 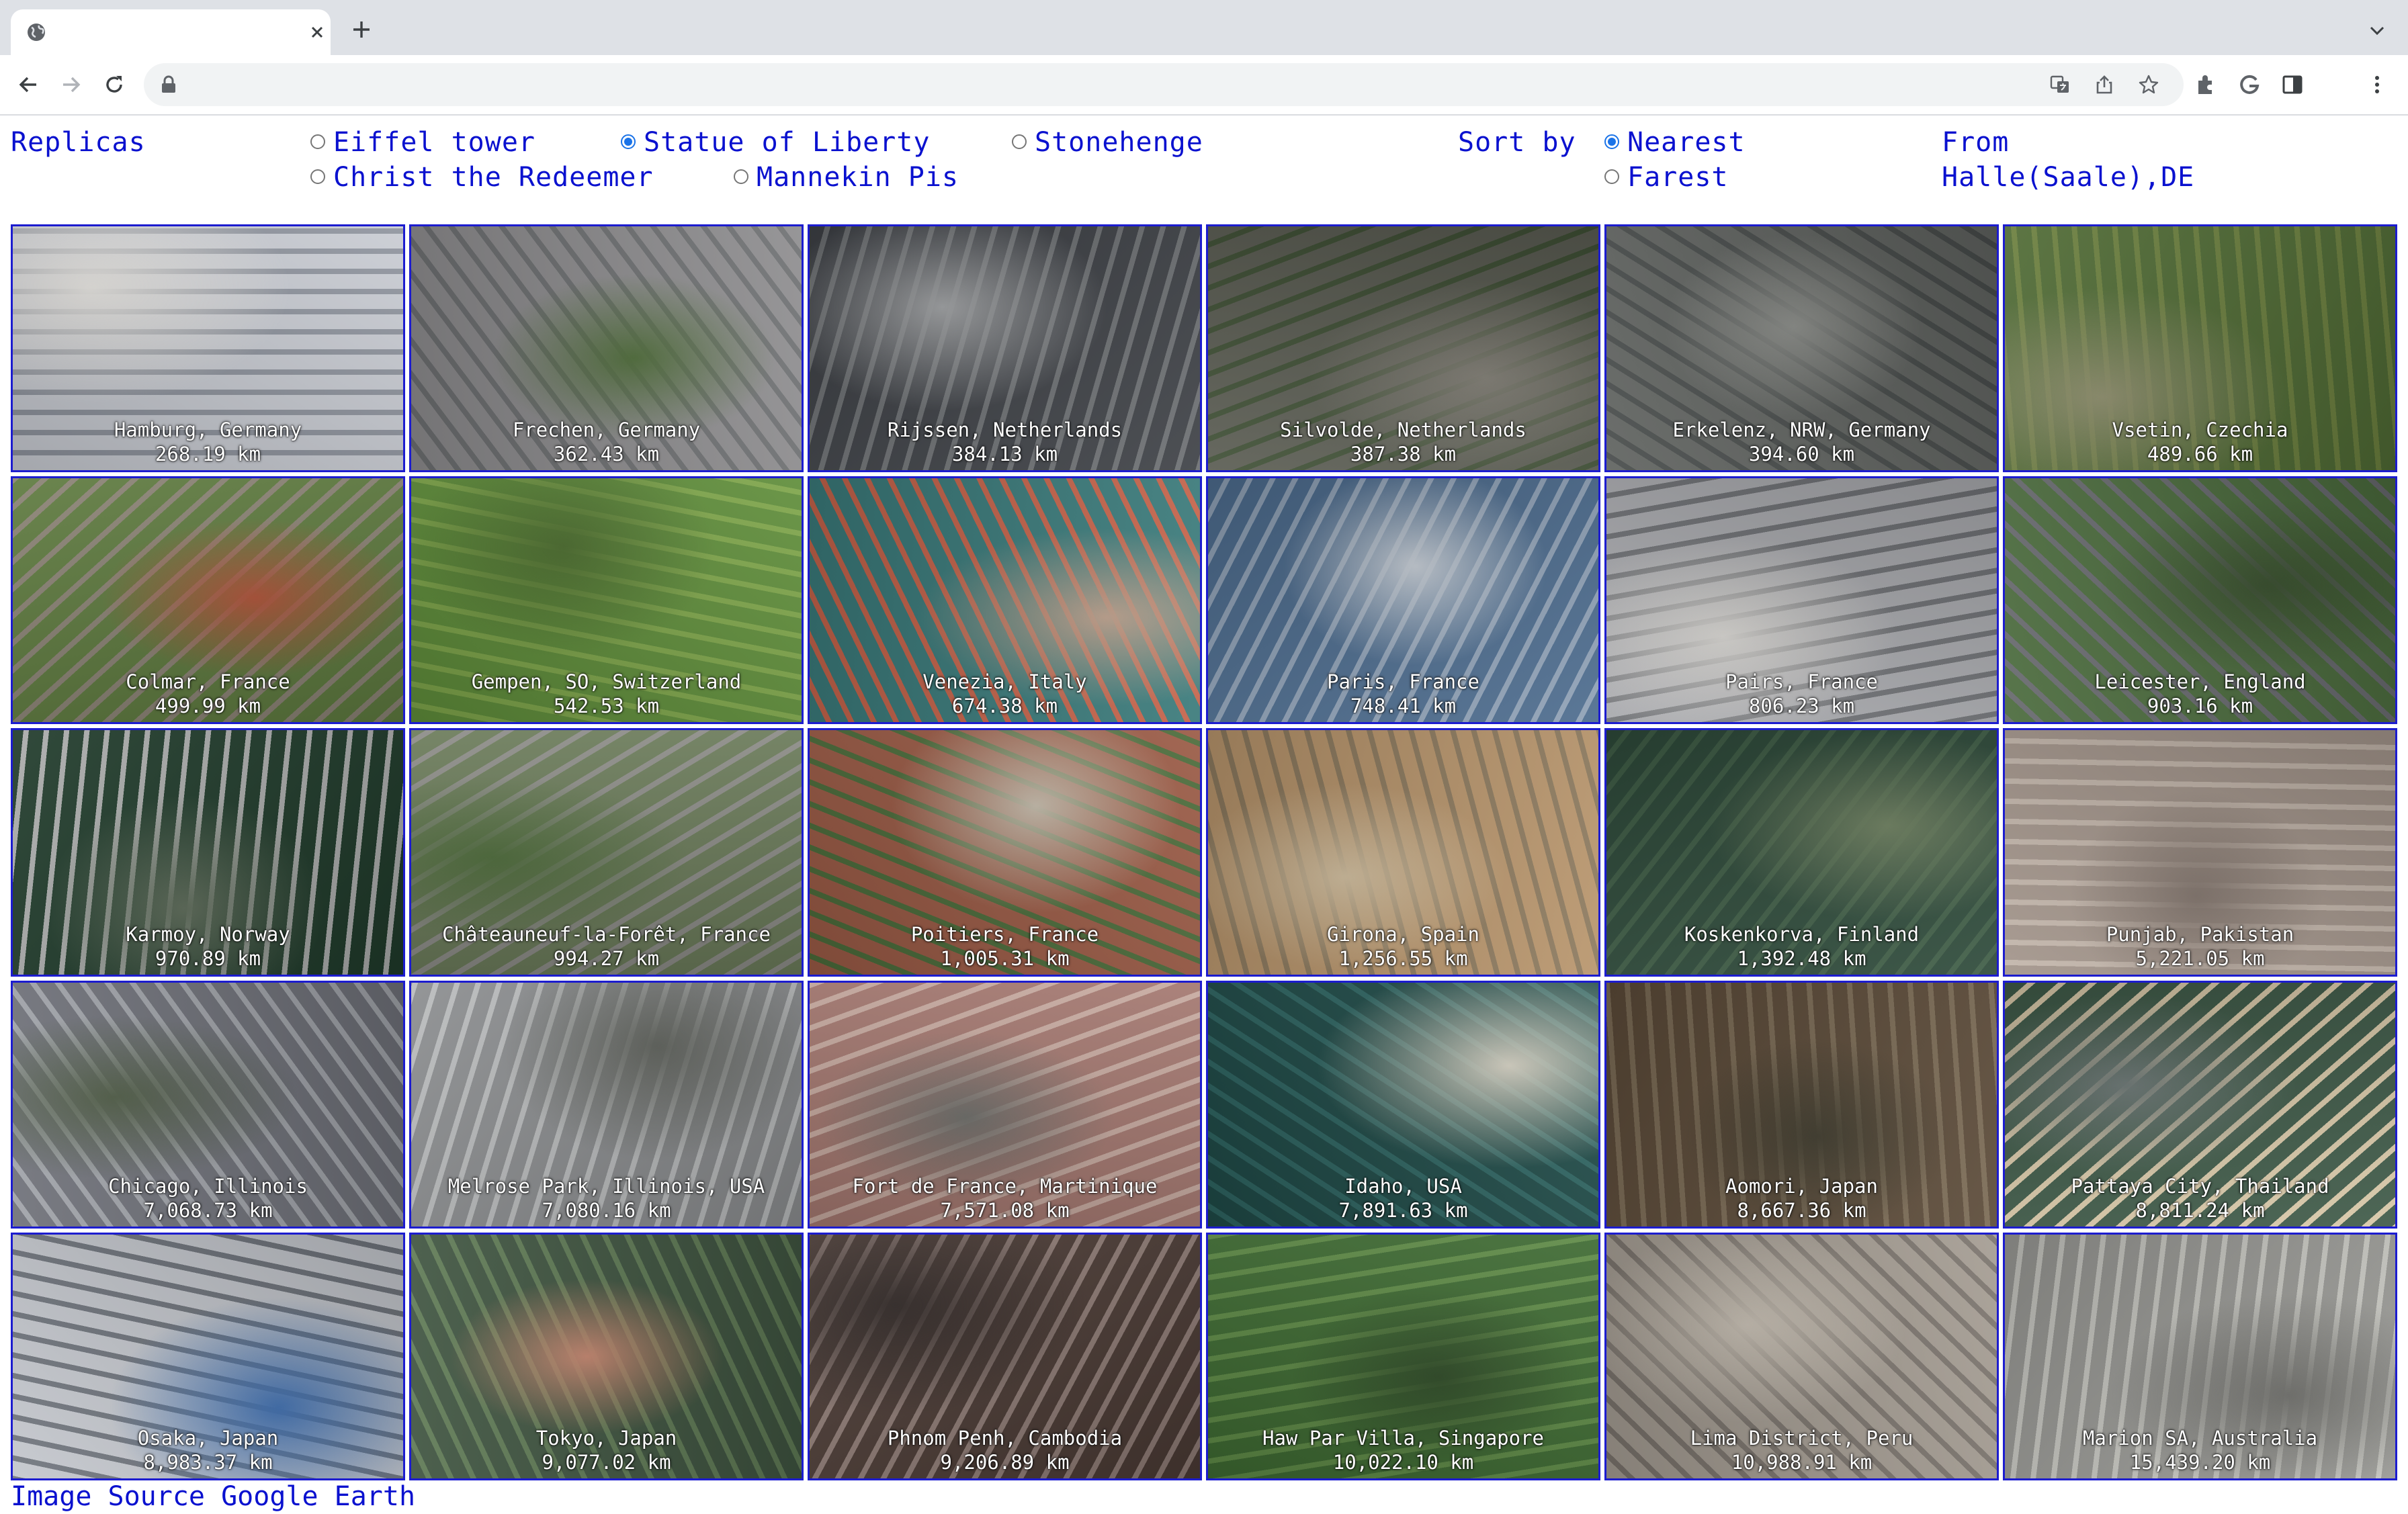 I want to click on option-label: Nearest, so click(x=1686, y=142).